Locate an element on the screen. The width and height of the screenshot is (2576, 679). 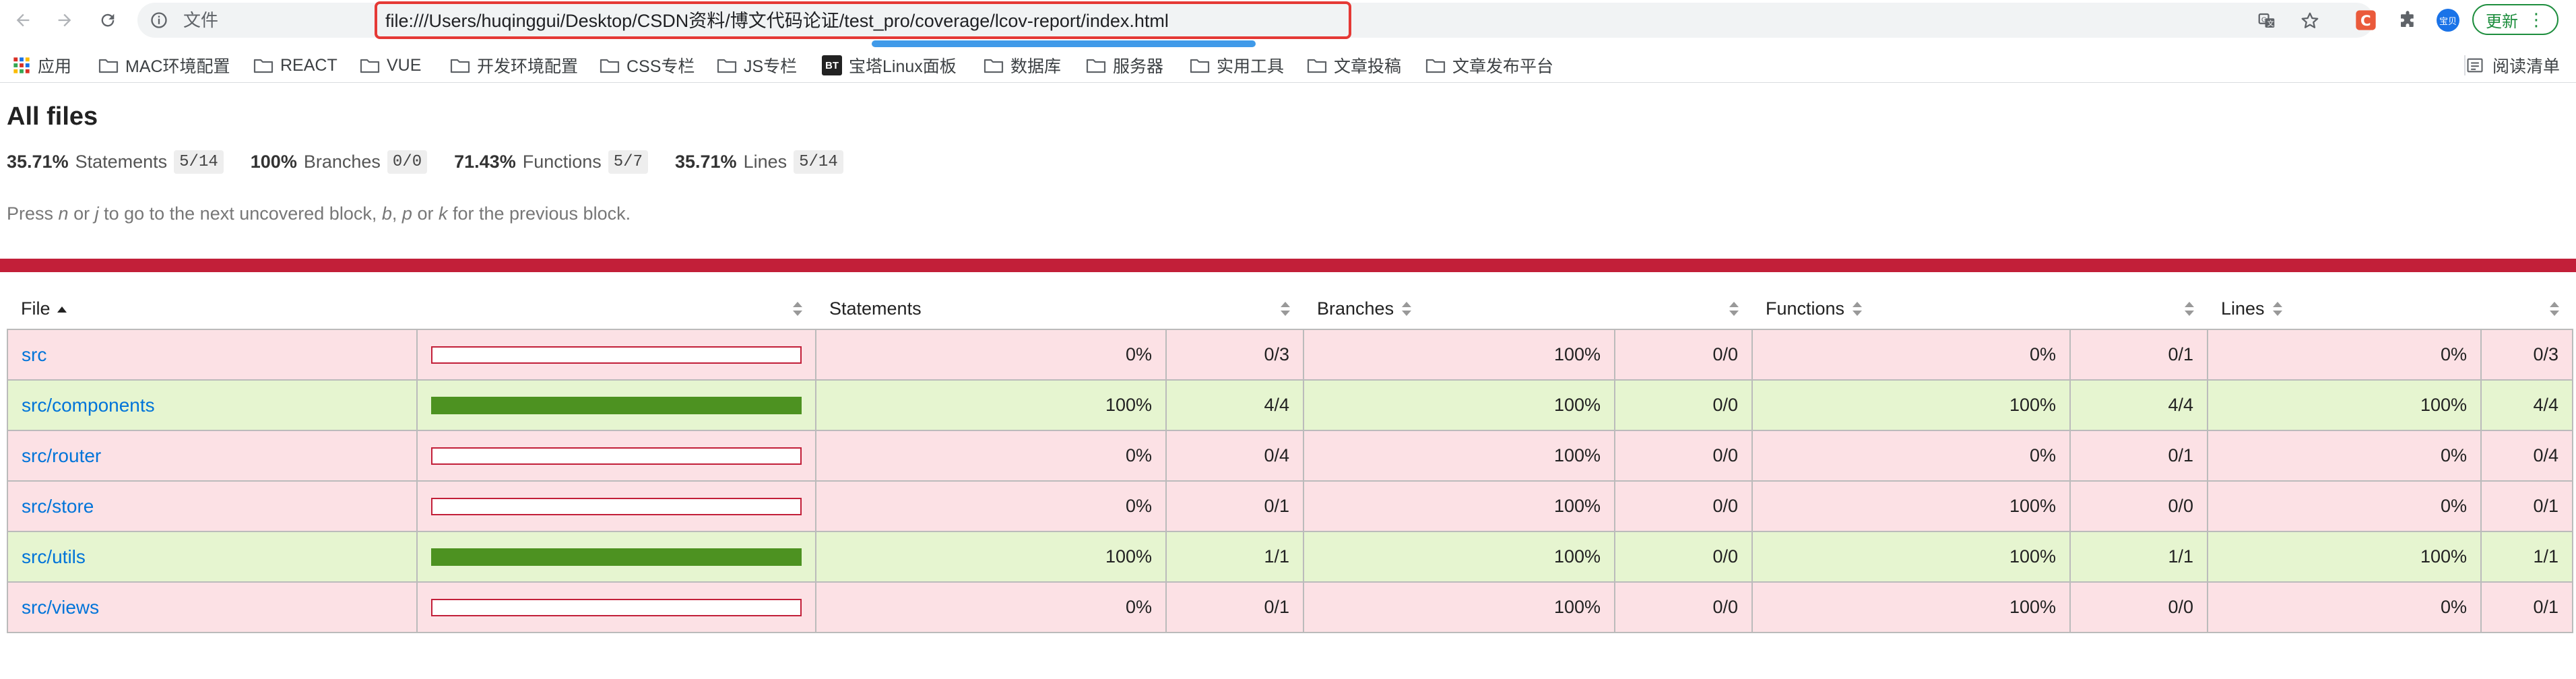
forward-button is located at coordinates (64, 20).